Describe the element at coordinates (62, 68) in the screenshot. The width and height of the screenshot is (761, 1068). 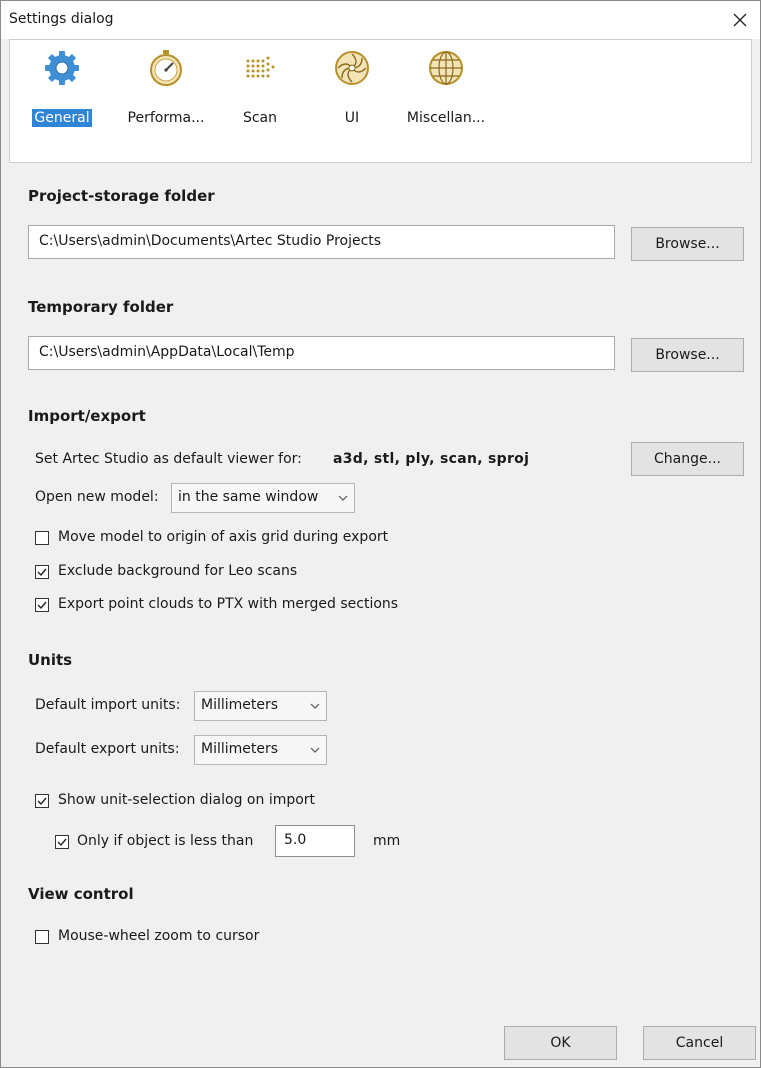
I see `gear-icon` at that location.